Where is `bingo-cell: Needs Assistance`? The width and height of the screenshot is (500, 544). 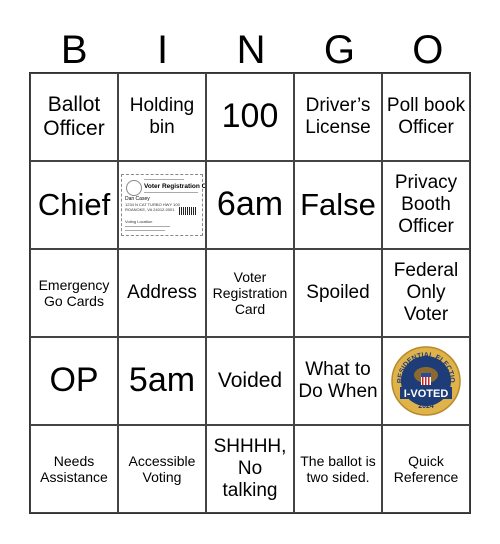
bingo-cell: Needs Assistance is located at coordinates (74, 469).